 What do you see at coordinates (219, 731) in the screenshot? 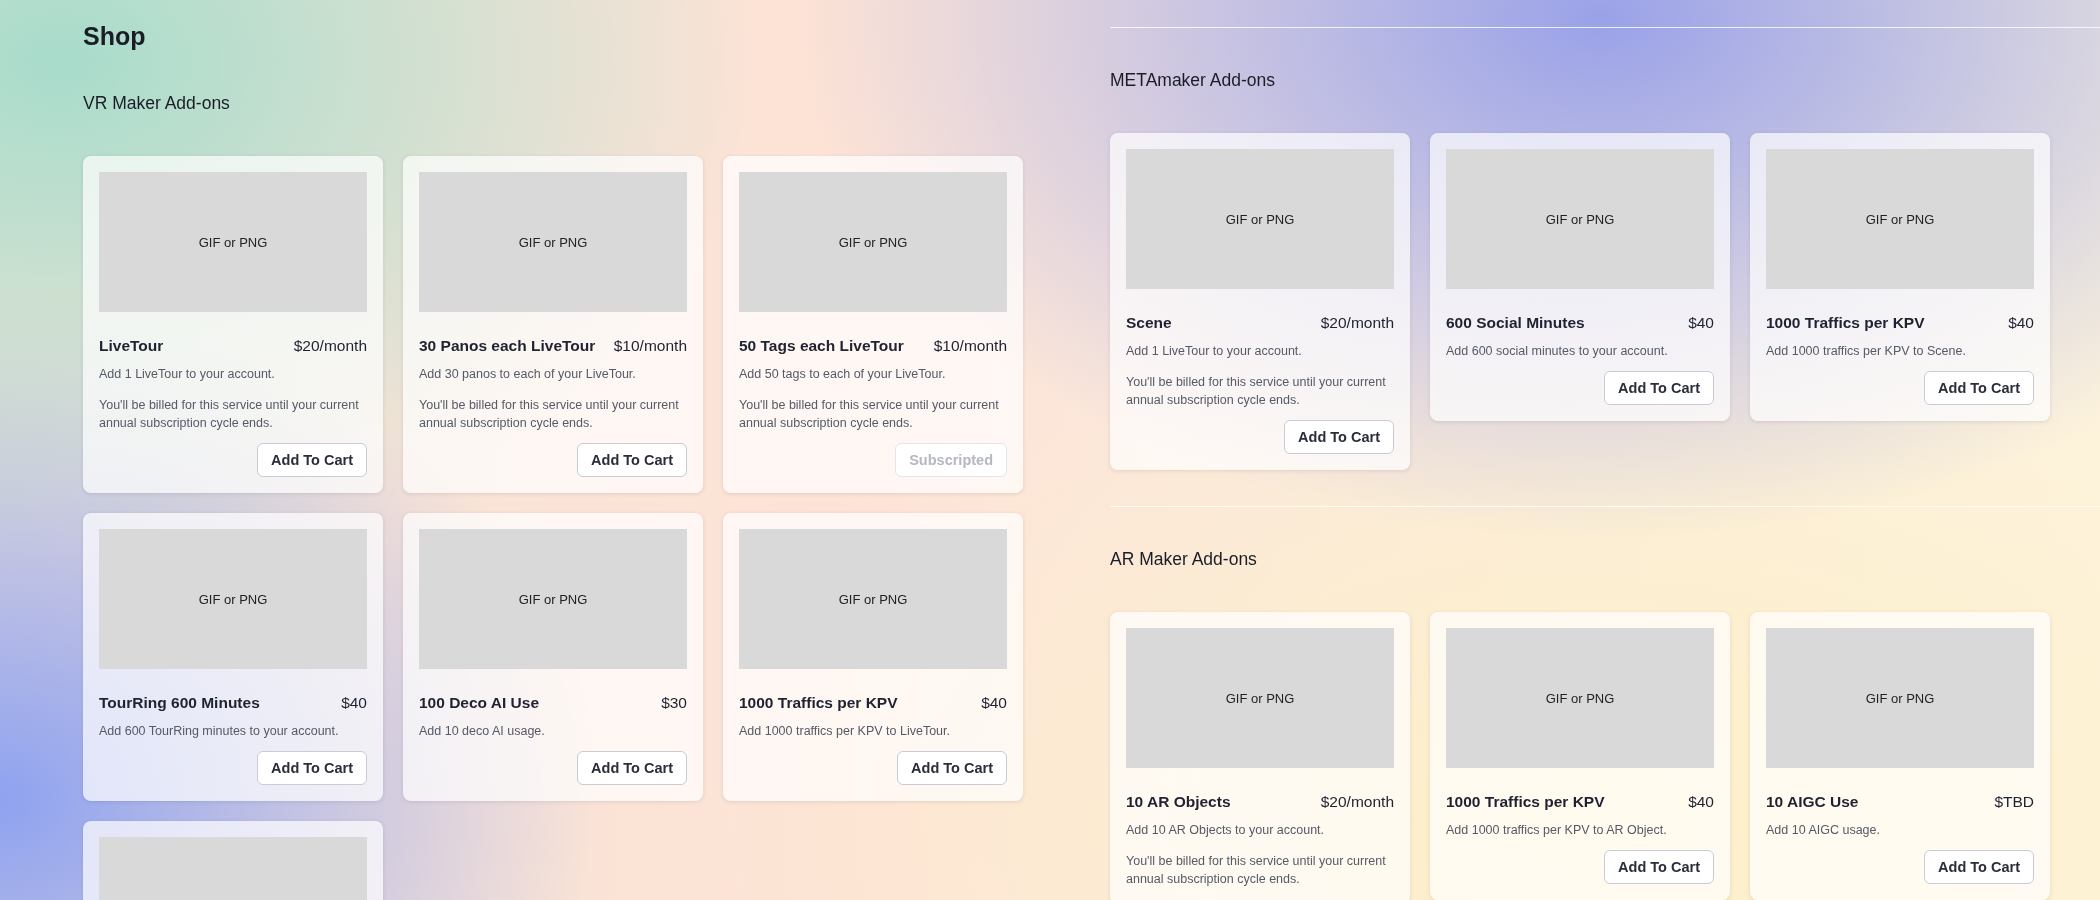
I see `product-description: Add 600 TourRing minutes to your account.` at bounding box center [219, 731].